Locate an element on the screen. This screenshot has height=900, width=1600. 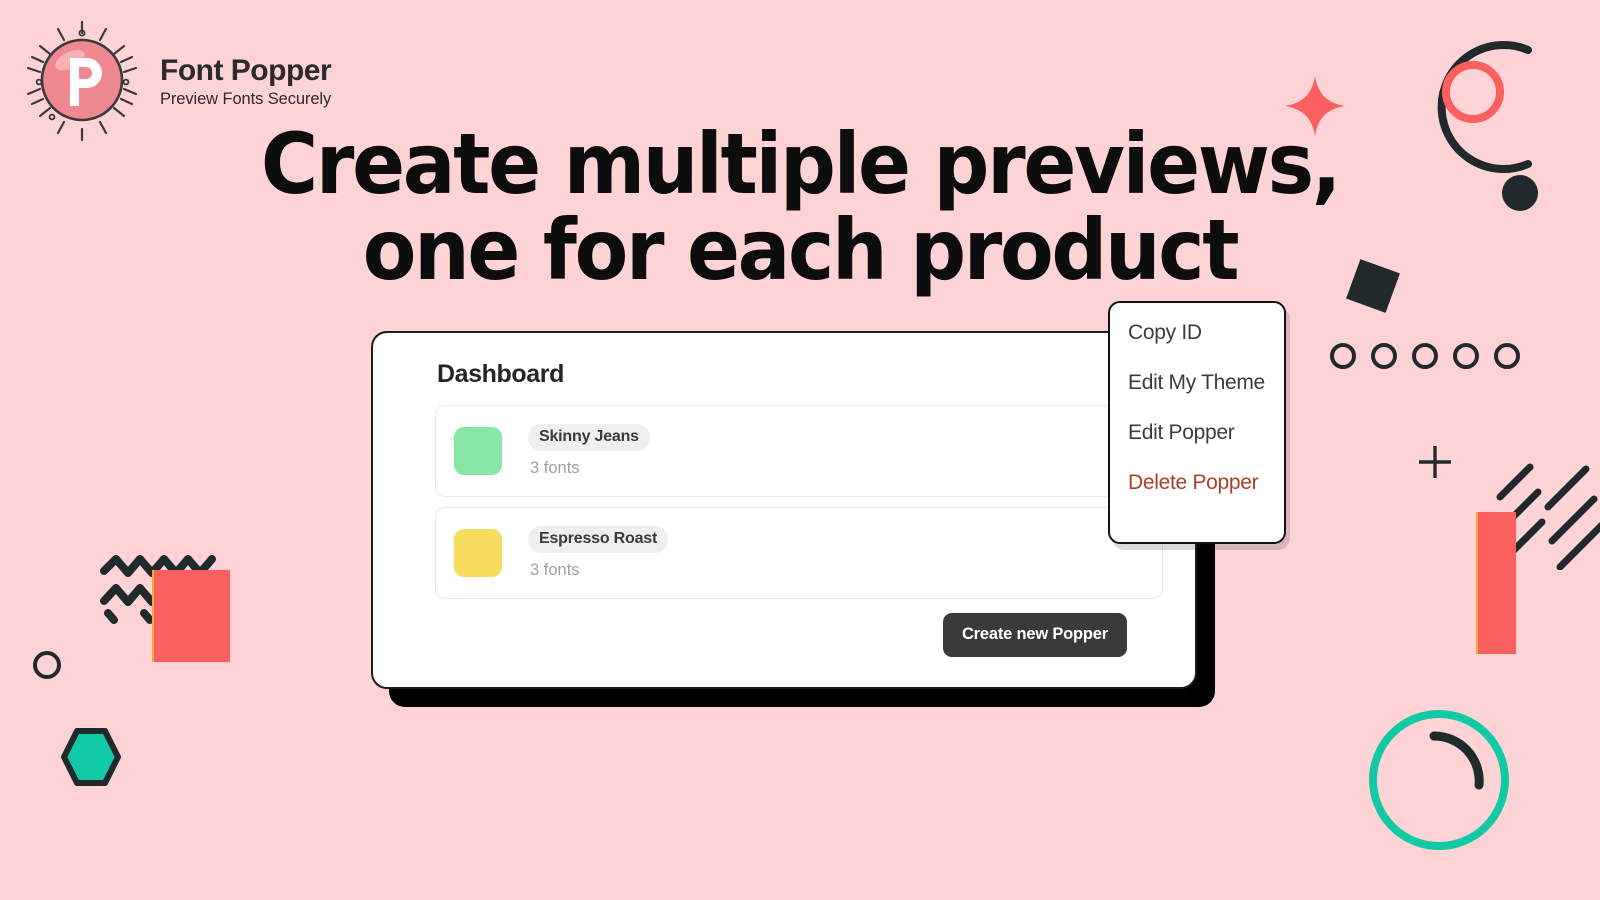
popper-row: Skinny Jeans 3 fonts is located at coordinates (799, 451).